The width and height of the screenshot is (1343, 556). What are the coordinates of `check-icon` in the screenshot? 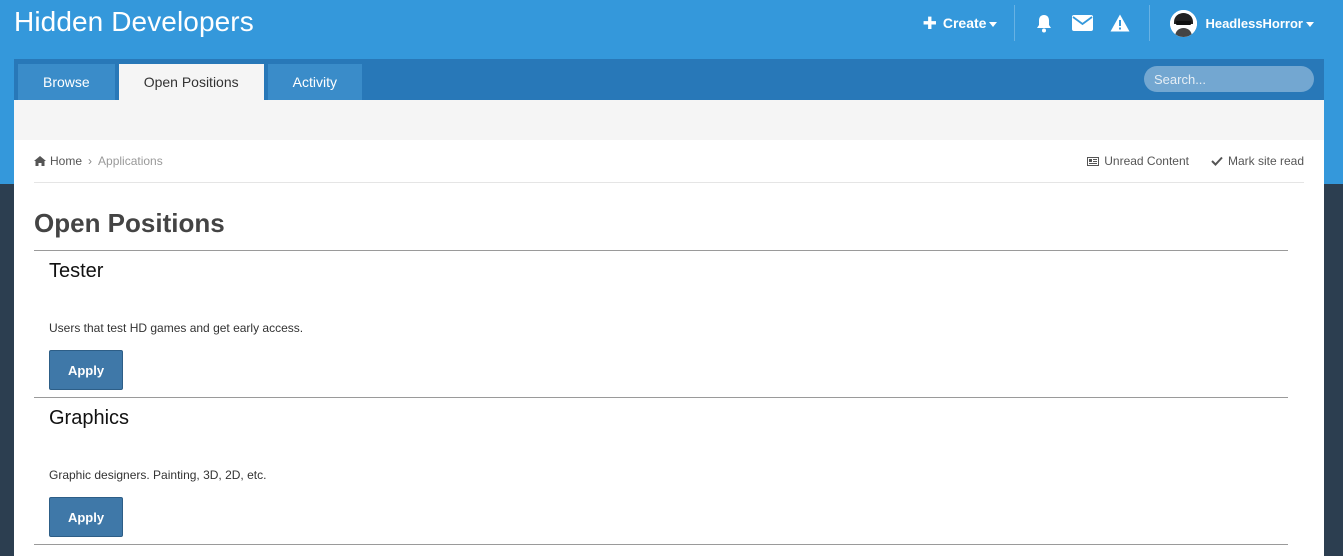 It's located at (1217, 161).